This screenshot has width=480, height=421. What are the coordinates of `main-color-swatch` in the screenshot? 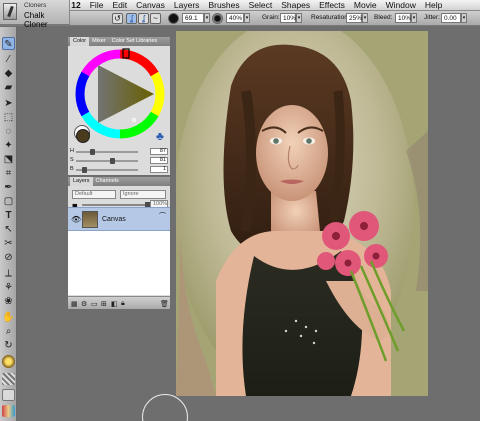 It's located at (83, 136).